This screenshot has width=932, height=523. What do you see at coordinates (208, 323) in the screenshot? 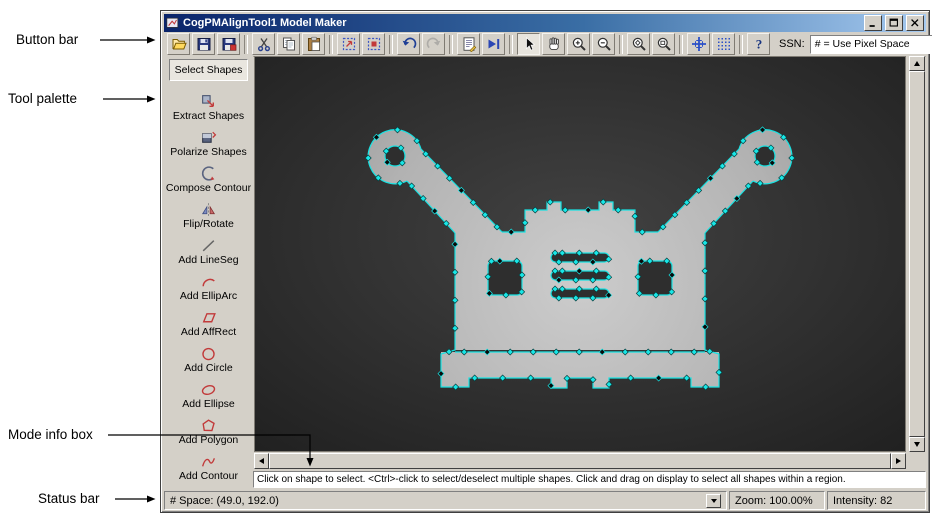
I see `palette-item-add-affrect: Add AffRect` at bounding box center [208, 323].